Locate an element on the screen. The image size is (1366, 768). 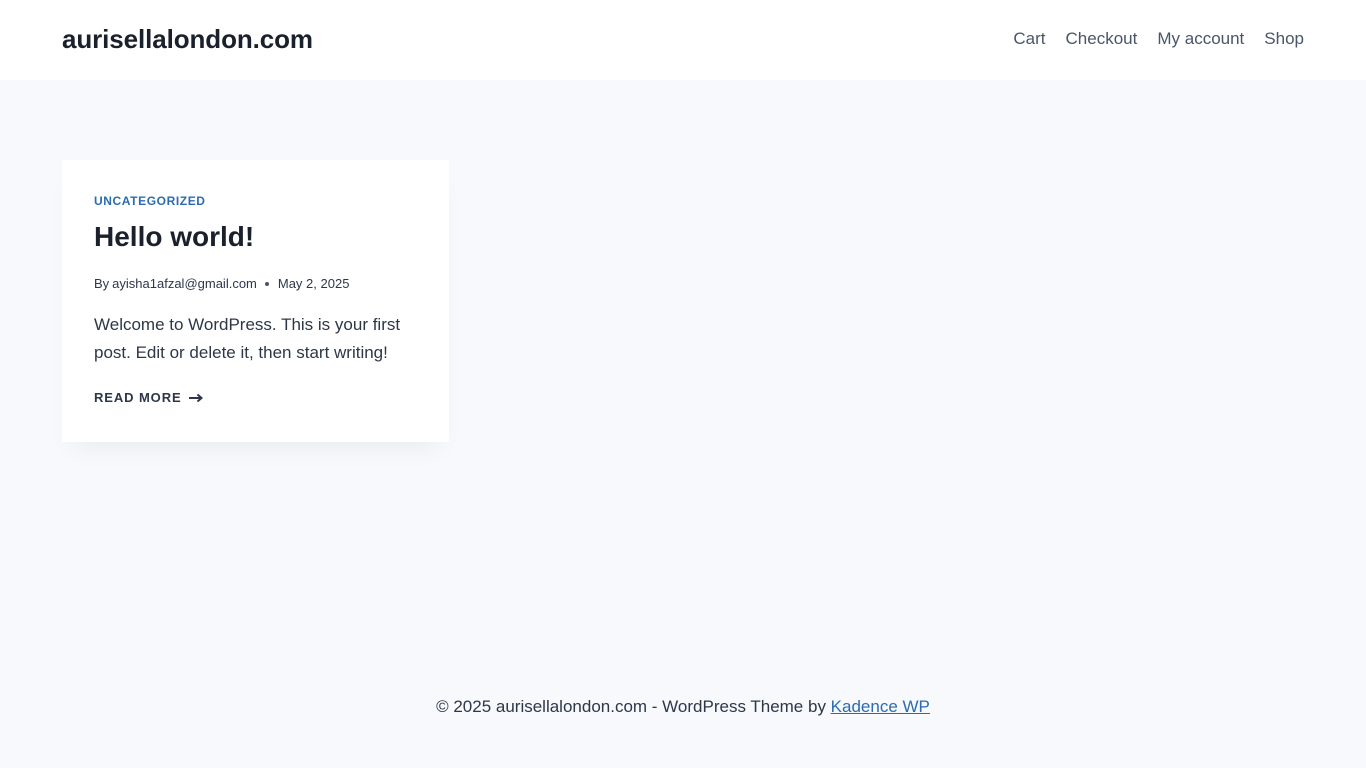
nav-item-my-account: My account is located at coordinates (1200, 39).